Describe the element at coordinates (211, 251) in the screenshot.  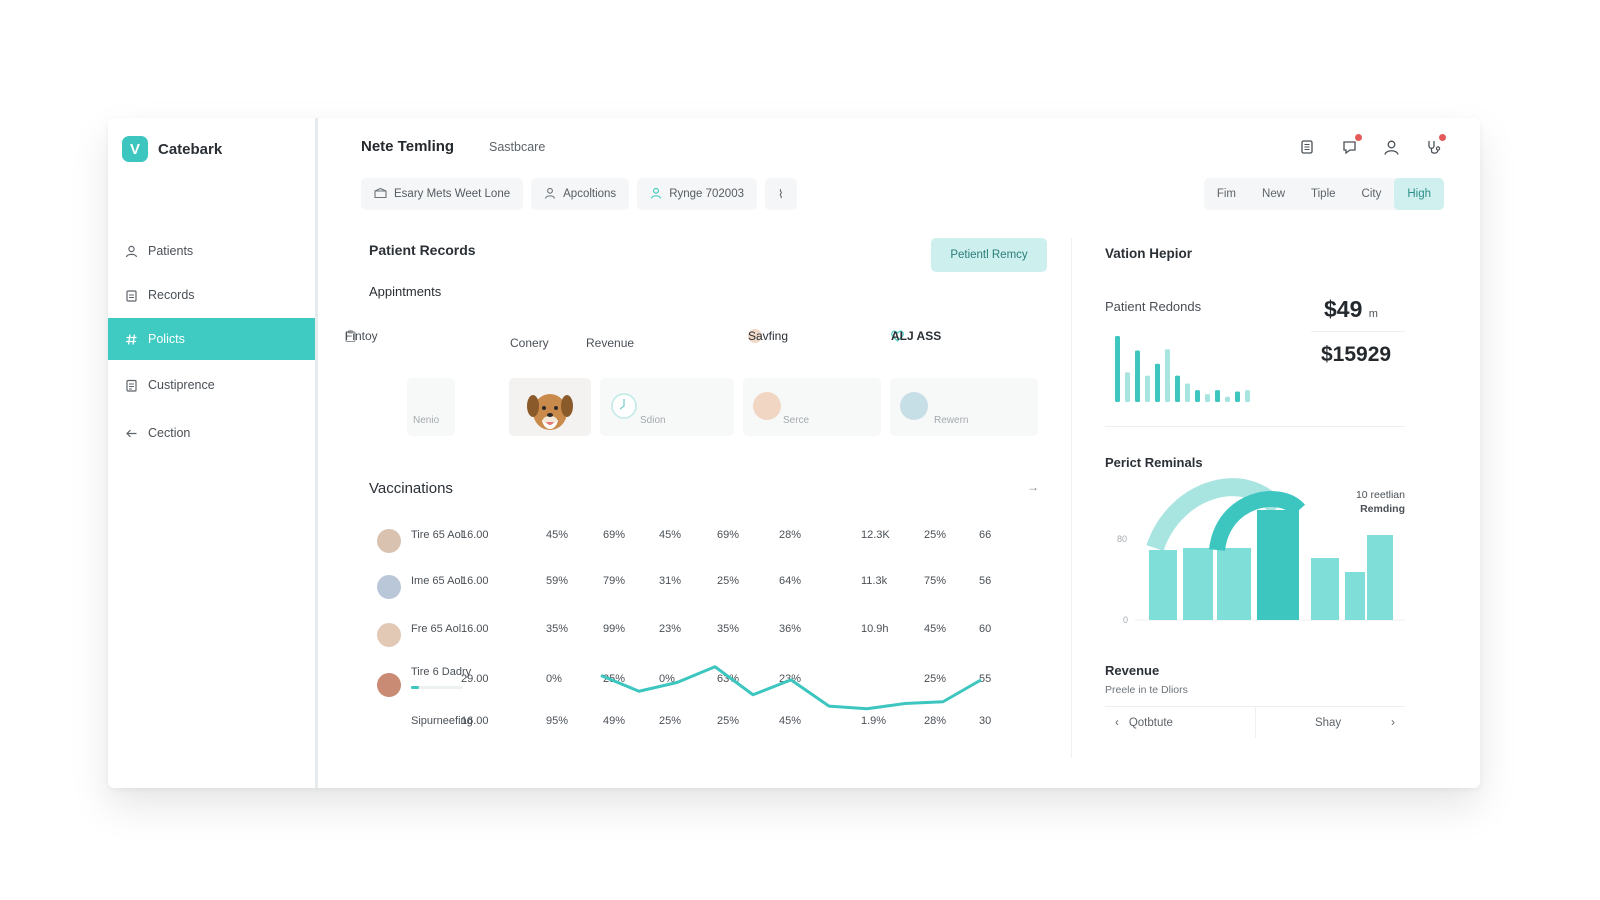
I see `sidebar-item-patients: Patients` at that location.